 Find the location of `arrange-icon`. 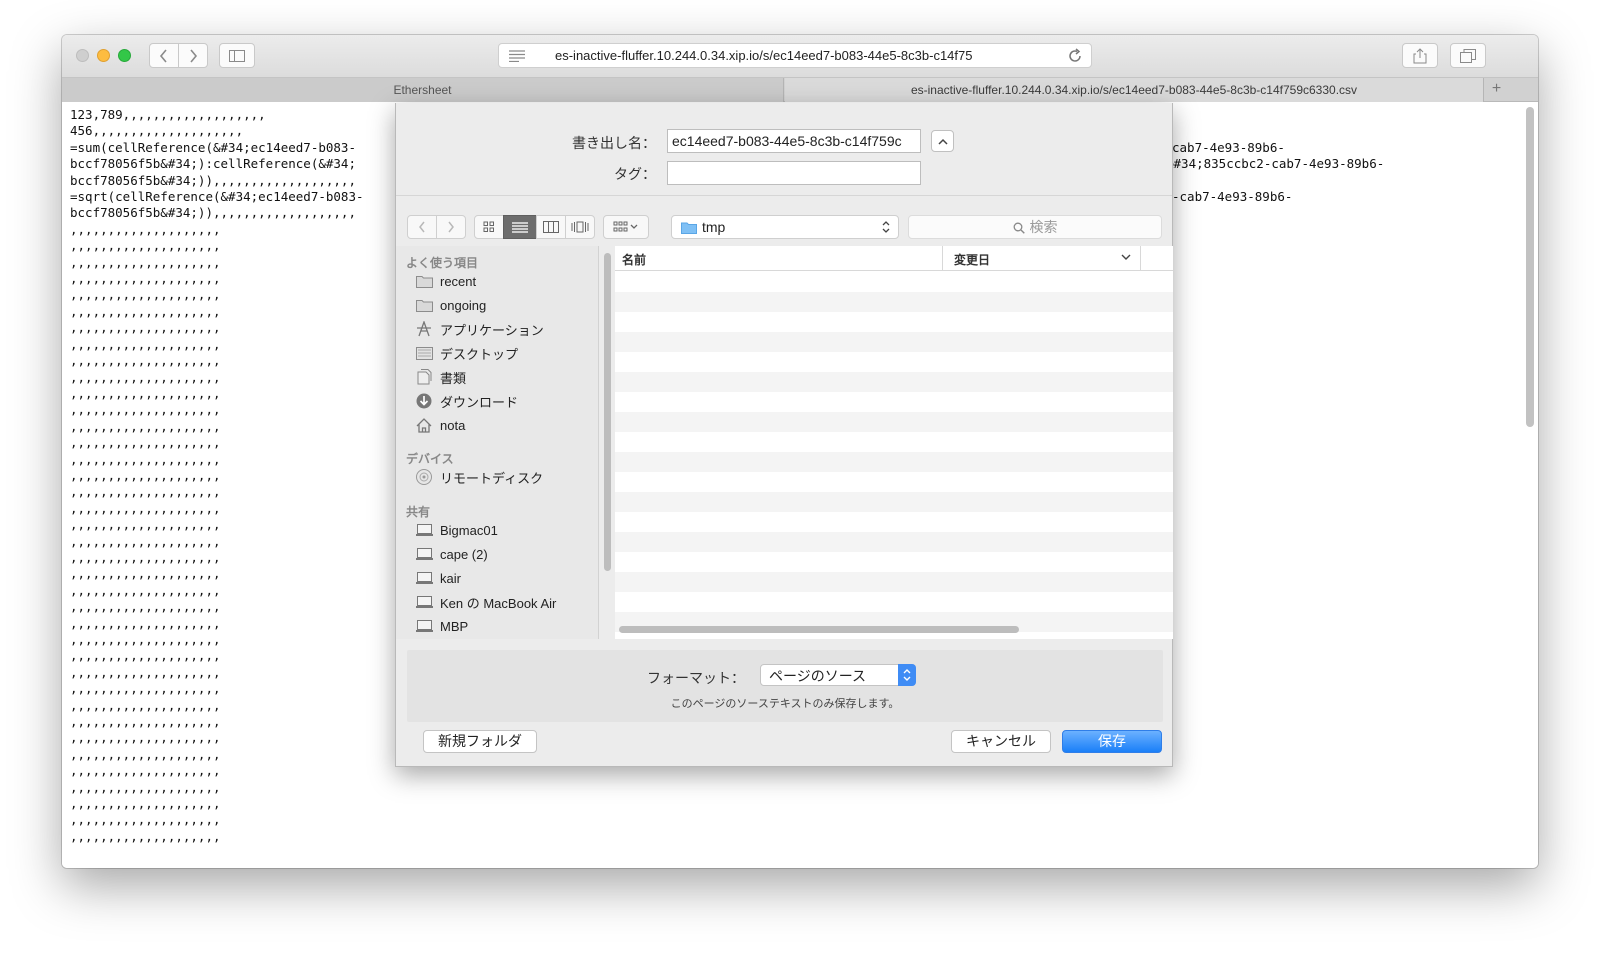

arrange-icon is located at coordinates (625, 226).